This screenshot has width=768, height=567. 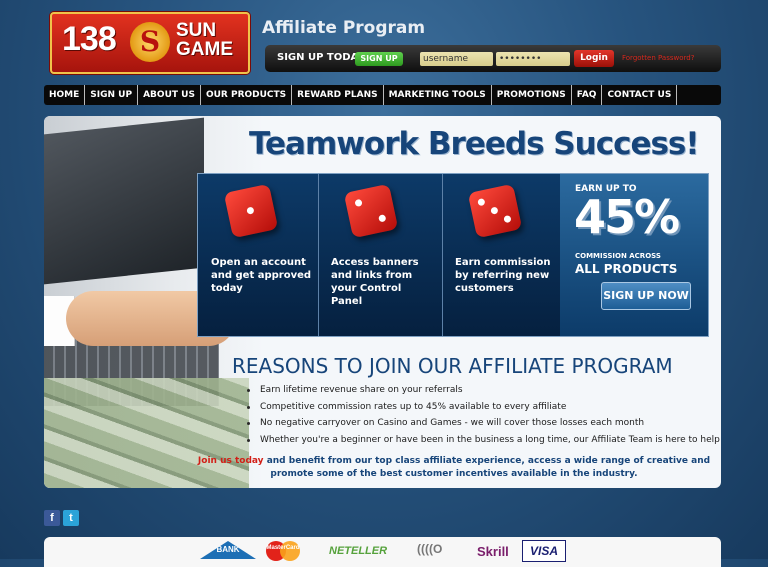 I want to click on mastercard-logo: MasterCard, so click(x=288, y=551).